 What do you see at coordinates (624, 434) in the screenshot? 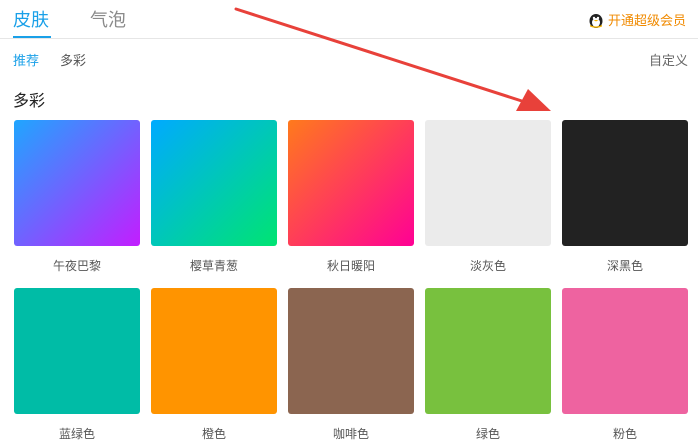
I see `skin-label: 粉色` at bounding box center [624, 434].